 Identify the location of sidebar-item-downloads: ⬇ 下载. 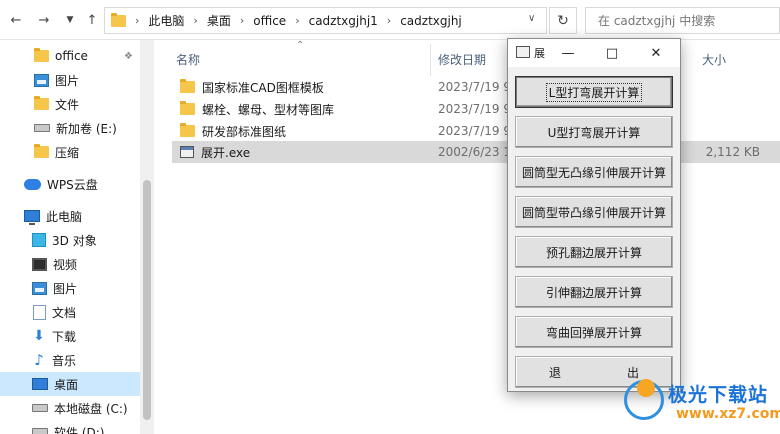
(70, 336).